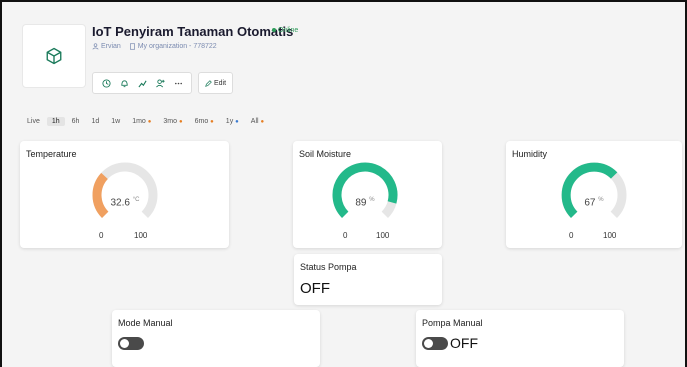 The width and height of the screenshot is (687, 367). What do you see at coordinates (257, 121) in the screenshot?
I see `range-all: All ●` at bounding box center [257, 121].